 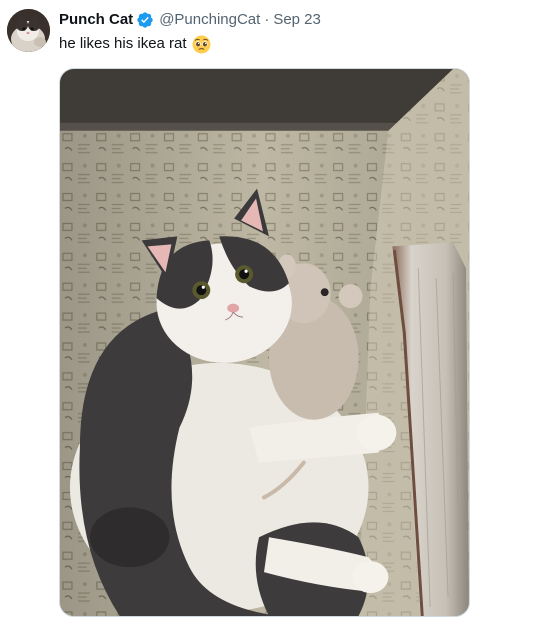 I want to click on tweet-text-content: he likes his ikea rat, so click(x=123, y=43).